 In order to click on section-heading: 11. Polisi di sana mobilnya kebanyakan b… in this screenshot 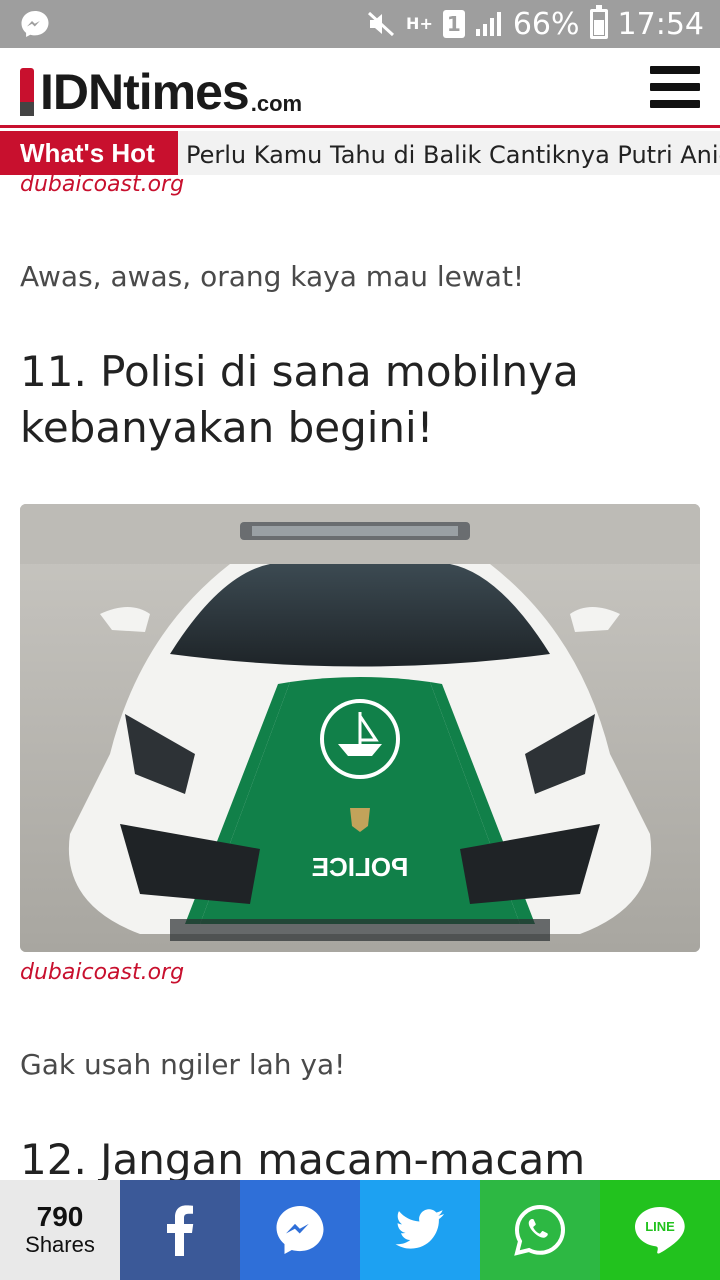, I will do `click(299, 399)`.